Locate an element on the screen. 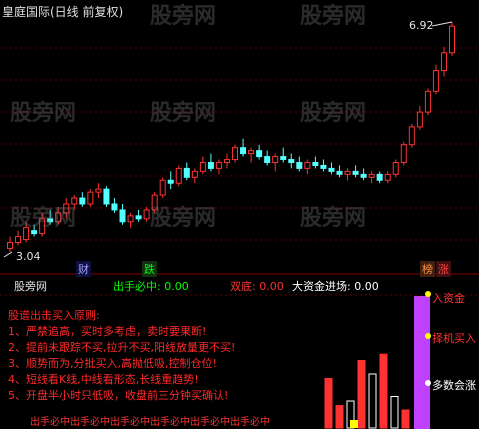  rule-item-5: 5、开盘半小时只低吸，收盘前三分钟买确认! is located at coordinates (118, 395).